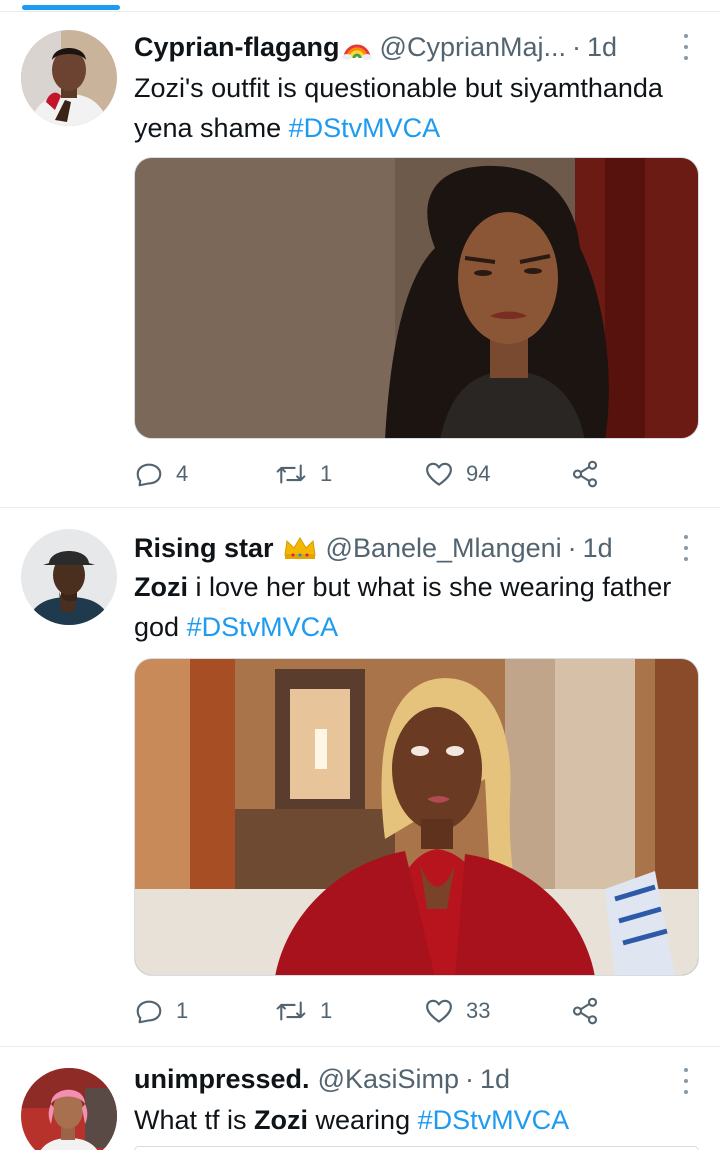 The image size is (720, 1150). I want to click on display-name: Rising star, so click(204, 548).